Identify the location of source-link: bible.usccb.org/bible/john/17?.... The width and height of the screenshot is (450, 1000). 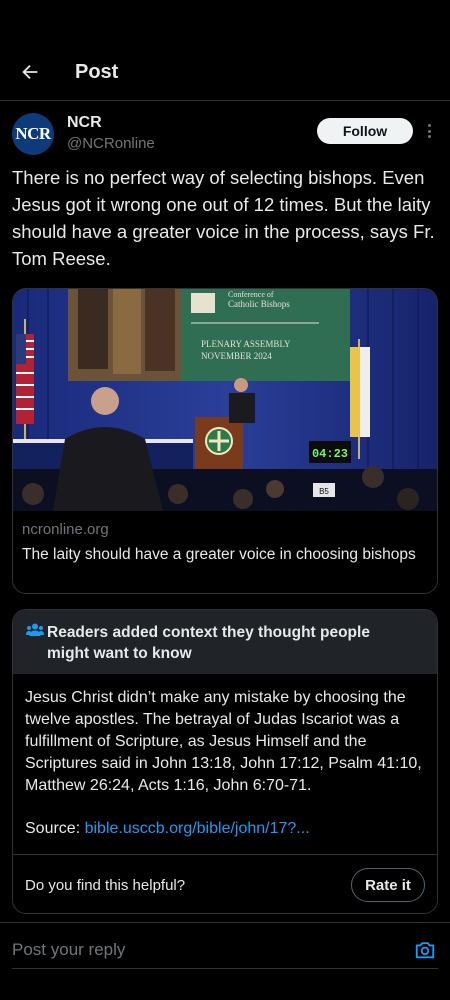
(197, 828).